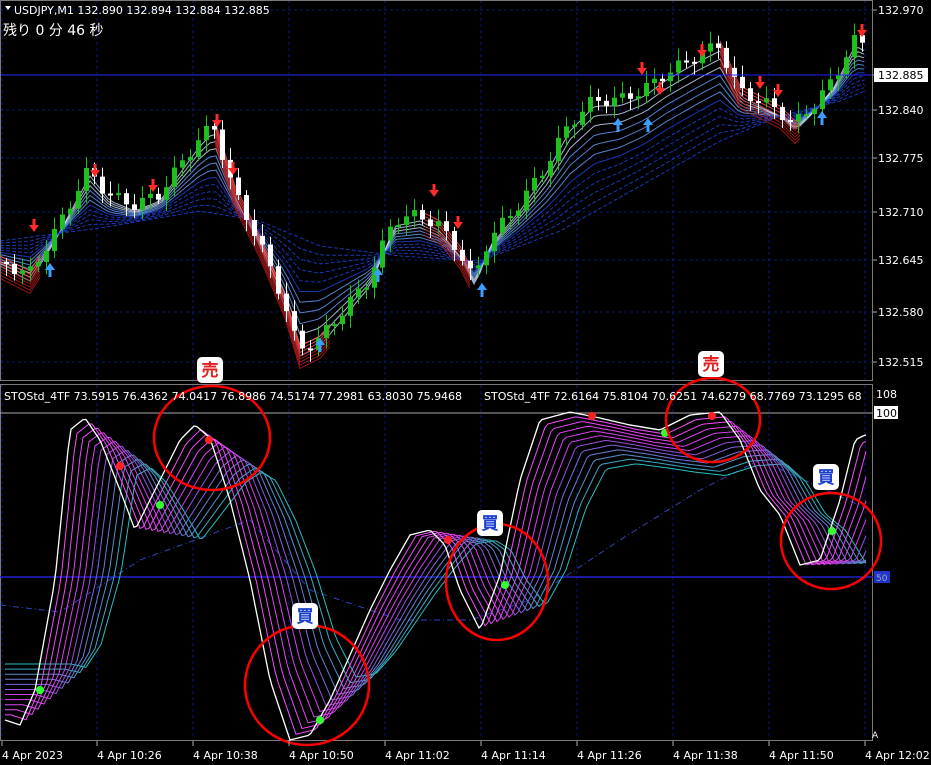 The width and height of the screenshot is (931, 765). I want to click on time-tick-label: 4 Apr 10:50, so click(321, 755).